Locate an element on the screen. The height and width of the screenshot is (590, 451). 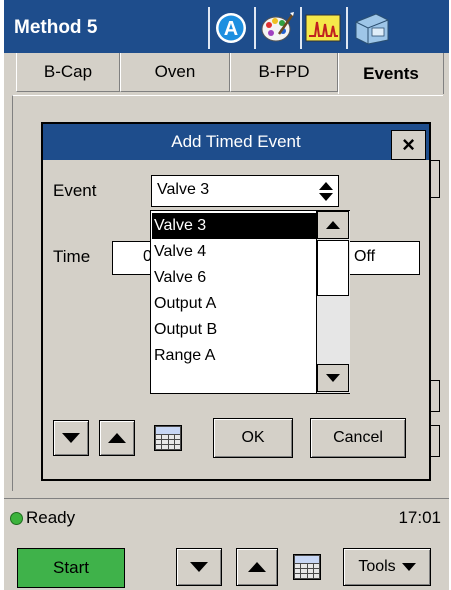
scroll-down-button is located at coordinates (333, 378).